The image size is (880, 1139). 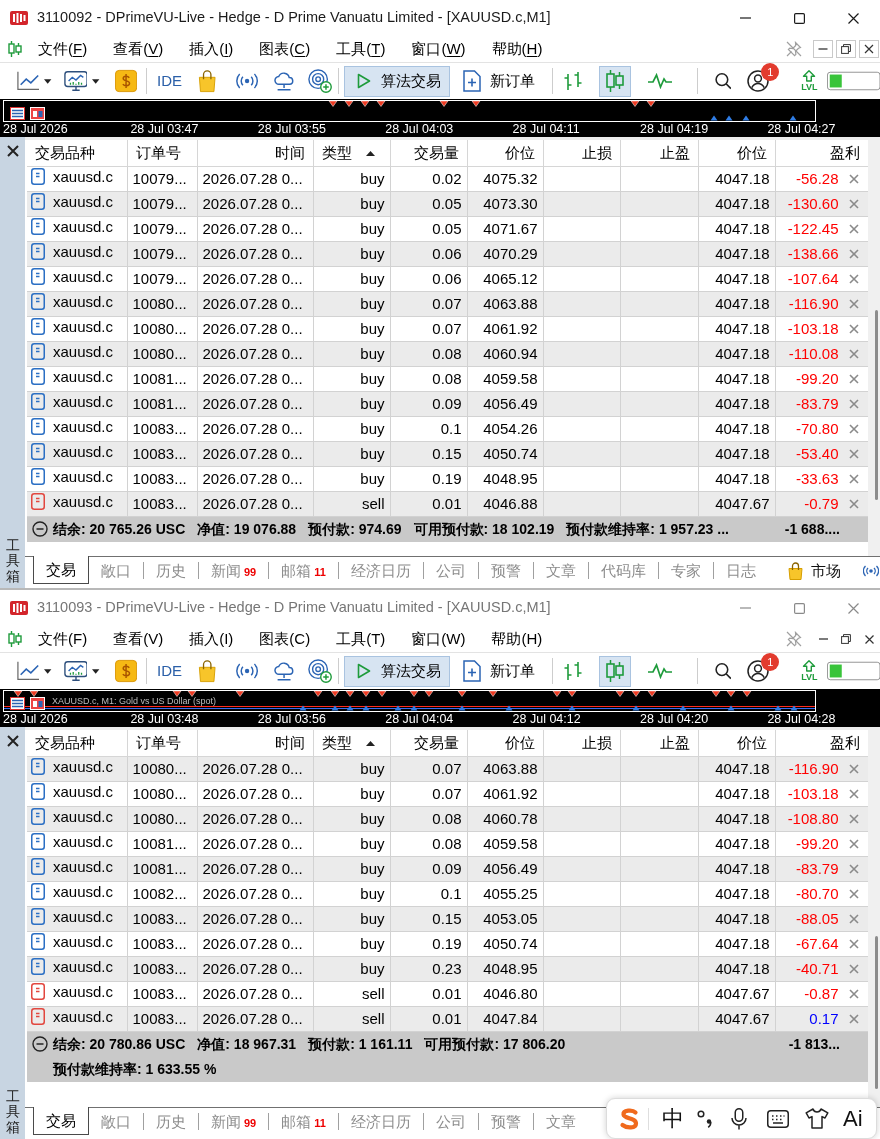 What do you see at coordinates (614, 81) in the screenshot?
I see `chart-type-button` at bounding box center [614, 81].